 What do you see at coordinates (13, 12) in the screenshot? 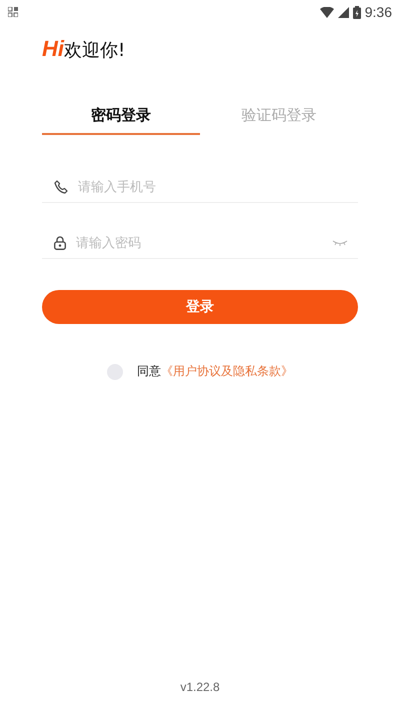
I see `notification-icon` at bounding box center [13, 12].